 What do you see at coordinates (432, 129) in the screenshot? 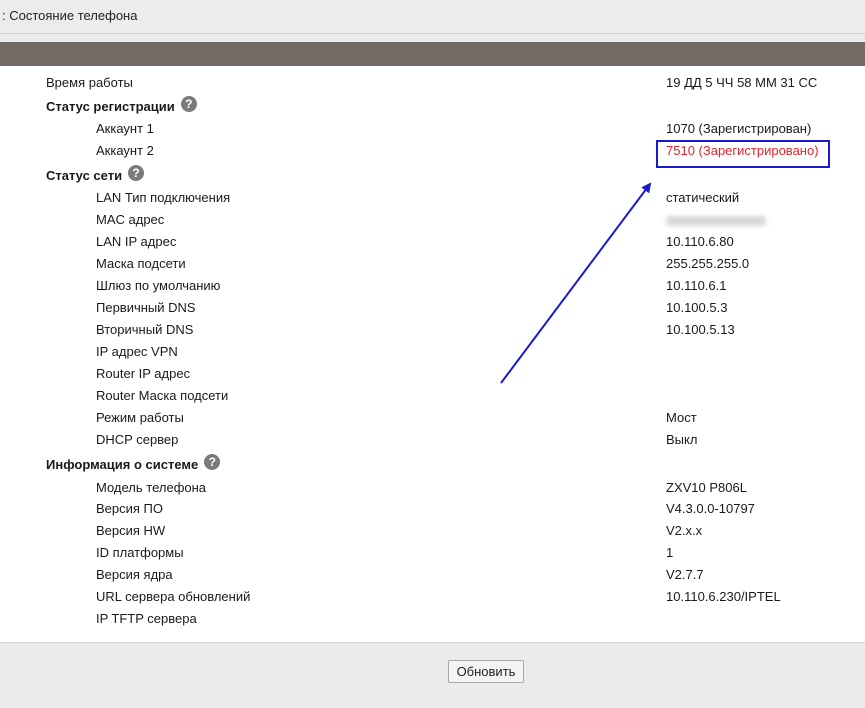
I see `account-row: Аккаунт 1 1070 (Зарегистрирован)` at bounding box center [432, 129].